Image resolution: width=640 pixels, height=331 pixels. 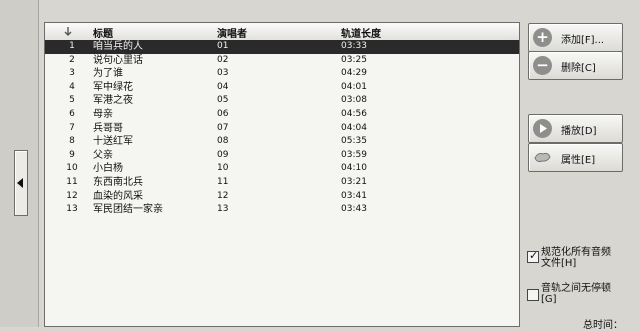 I want to click on track-row: 9 父亲 09 03:59, so click(x=282, y=156).